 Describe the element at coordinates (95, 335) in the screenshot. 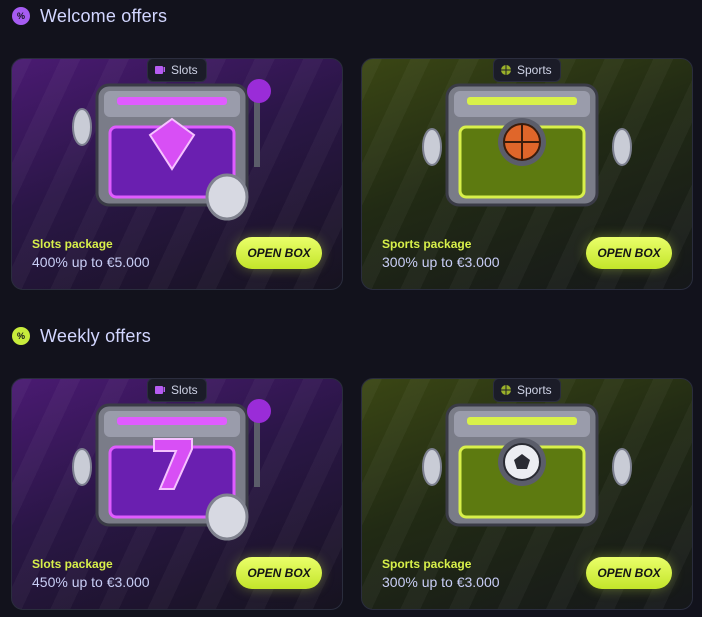

I see `weekly-offers-title: Weekly offers` at that location.